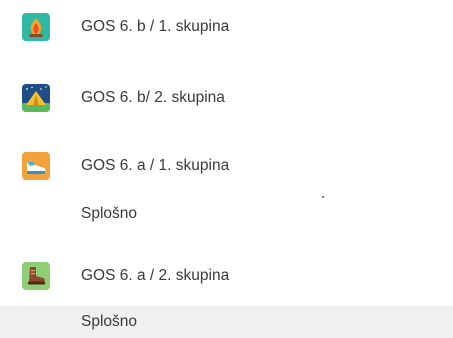 The height and width of the screenshot is (338, 453). Describe the element at coordinates (155, 275) in the screenshot. I see `team-label: GOS 6. a / 2. skupina` at that location.